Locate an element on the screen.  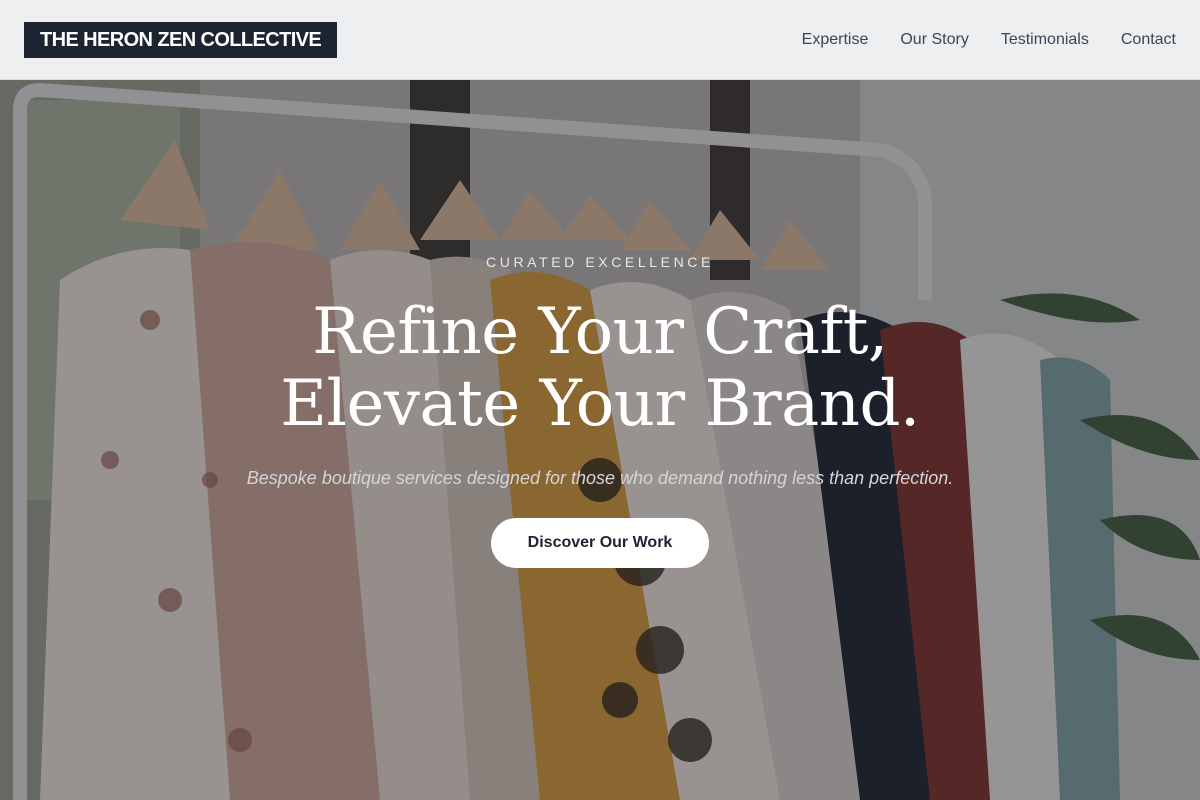
logo: THE HERON ZEN COLLECTIVE is located at coordinates (181, 40).